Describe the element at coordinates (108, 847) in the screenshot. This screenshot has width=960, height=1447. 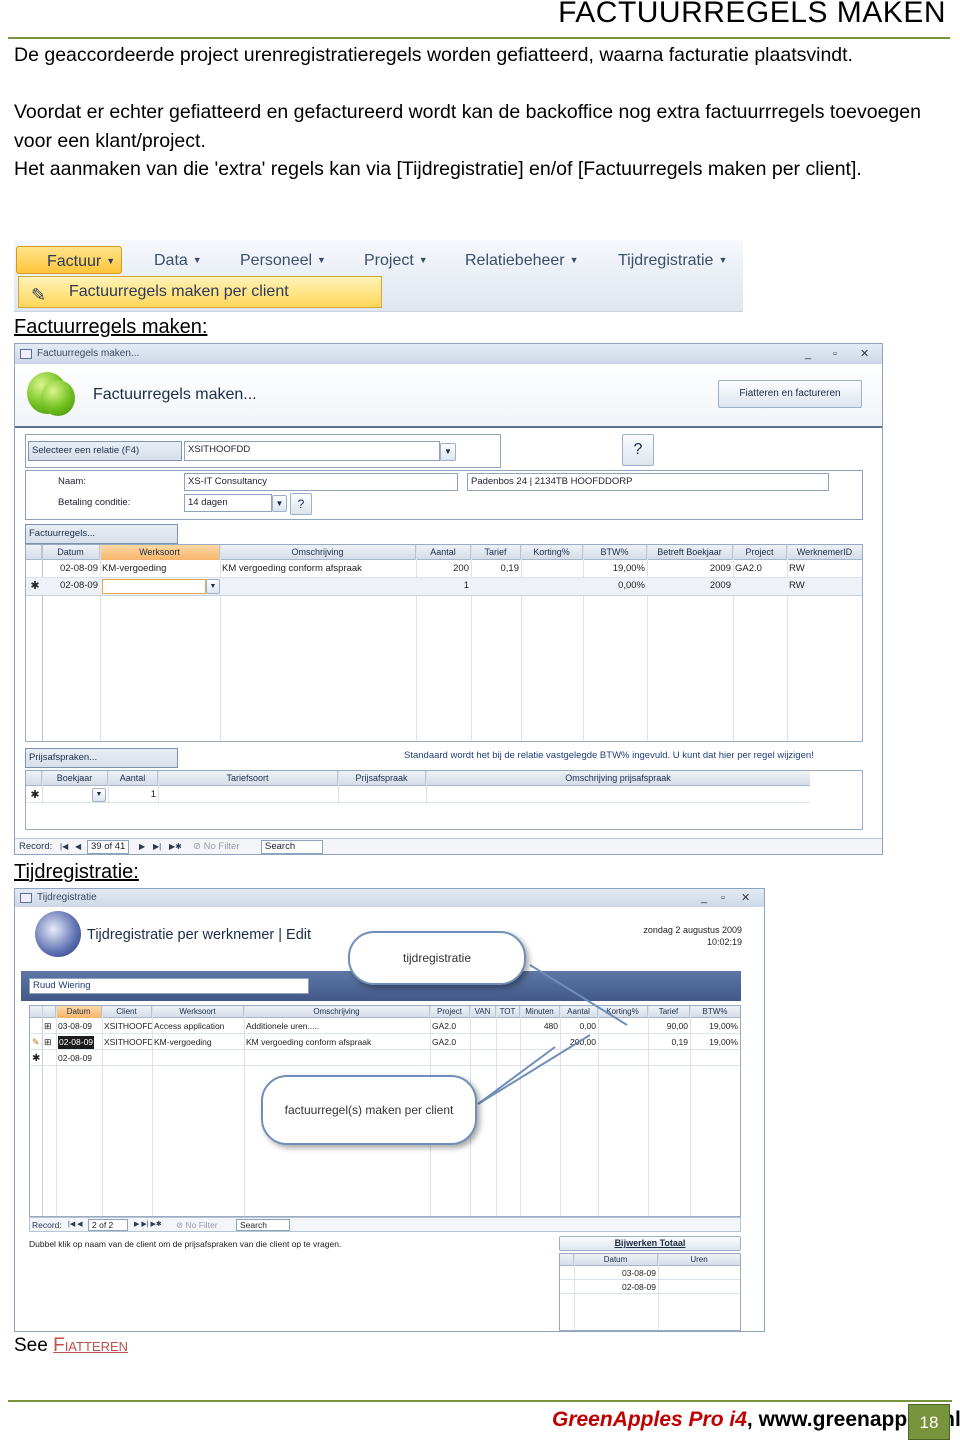
I see `record-number-input: 39 of 41` at that location.